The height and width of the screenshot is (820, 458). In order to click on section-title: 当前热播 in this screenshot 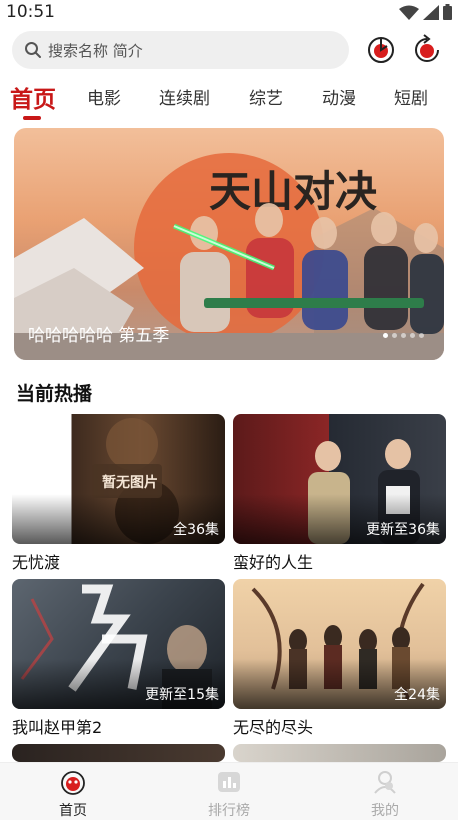, I will do `click(54, 394)`.